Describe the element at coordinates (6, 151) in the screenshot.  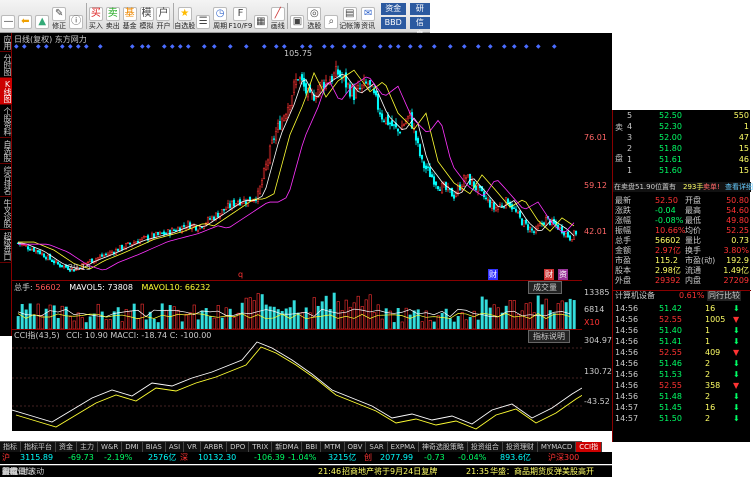
I see `left-tab-4: 自选股` at that location.